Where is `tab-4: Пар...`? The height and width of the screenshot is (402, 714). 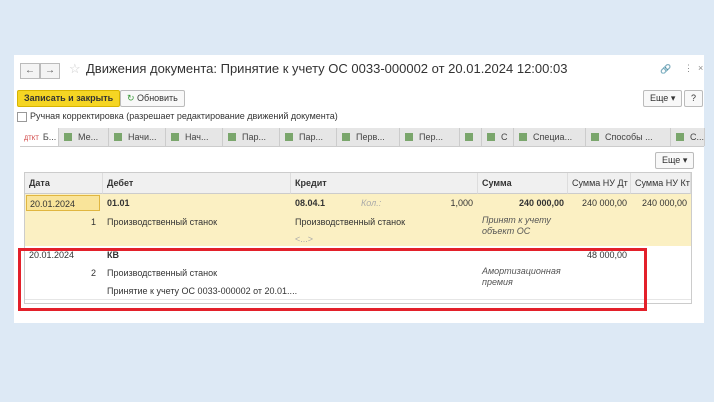 tab-4: Пар... is located at coordinates (251, 137).